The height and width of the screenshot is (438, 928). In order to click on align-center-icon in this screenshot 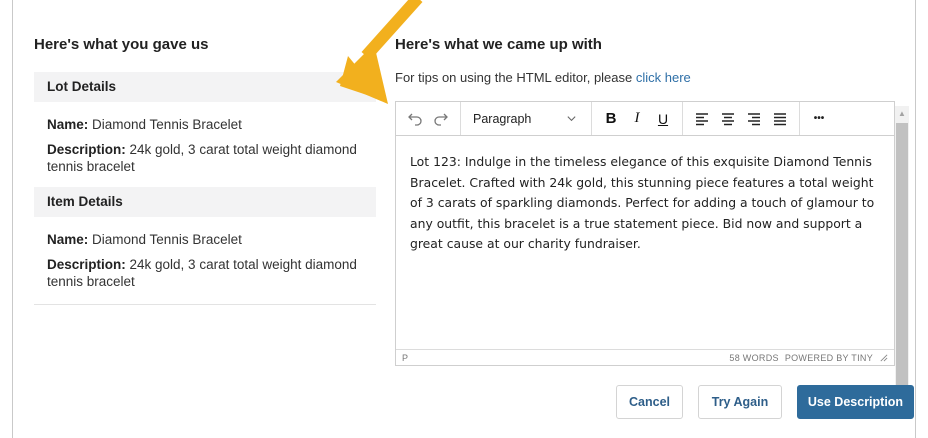, I will do `click(728, 118)`.